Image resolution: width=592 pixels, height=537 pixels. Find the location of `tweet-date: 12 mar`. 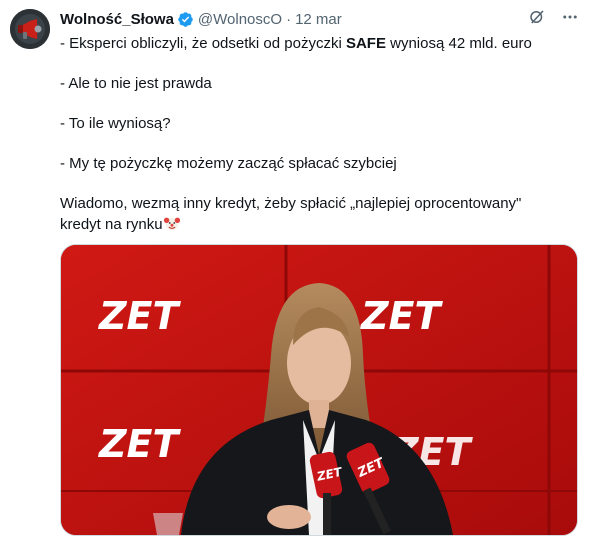

tweet-date: 12 mar is located at coordinates (318, 19).